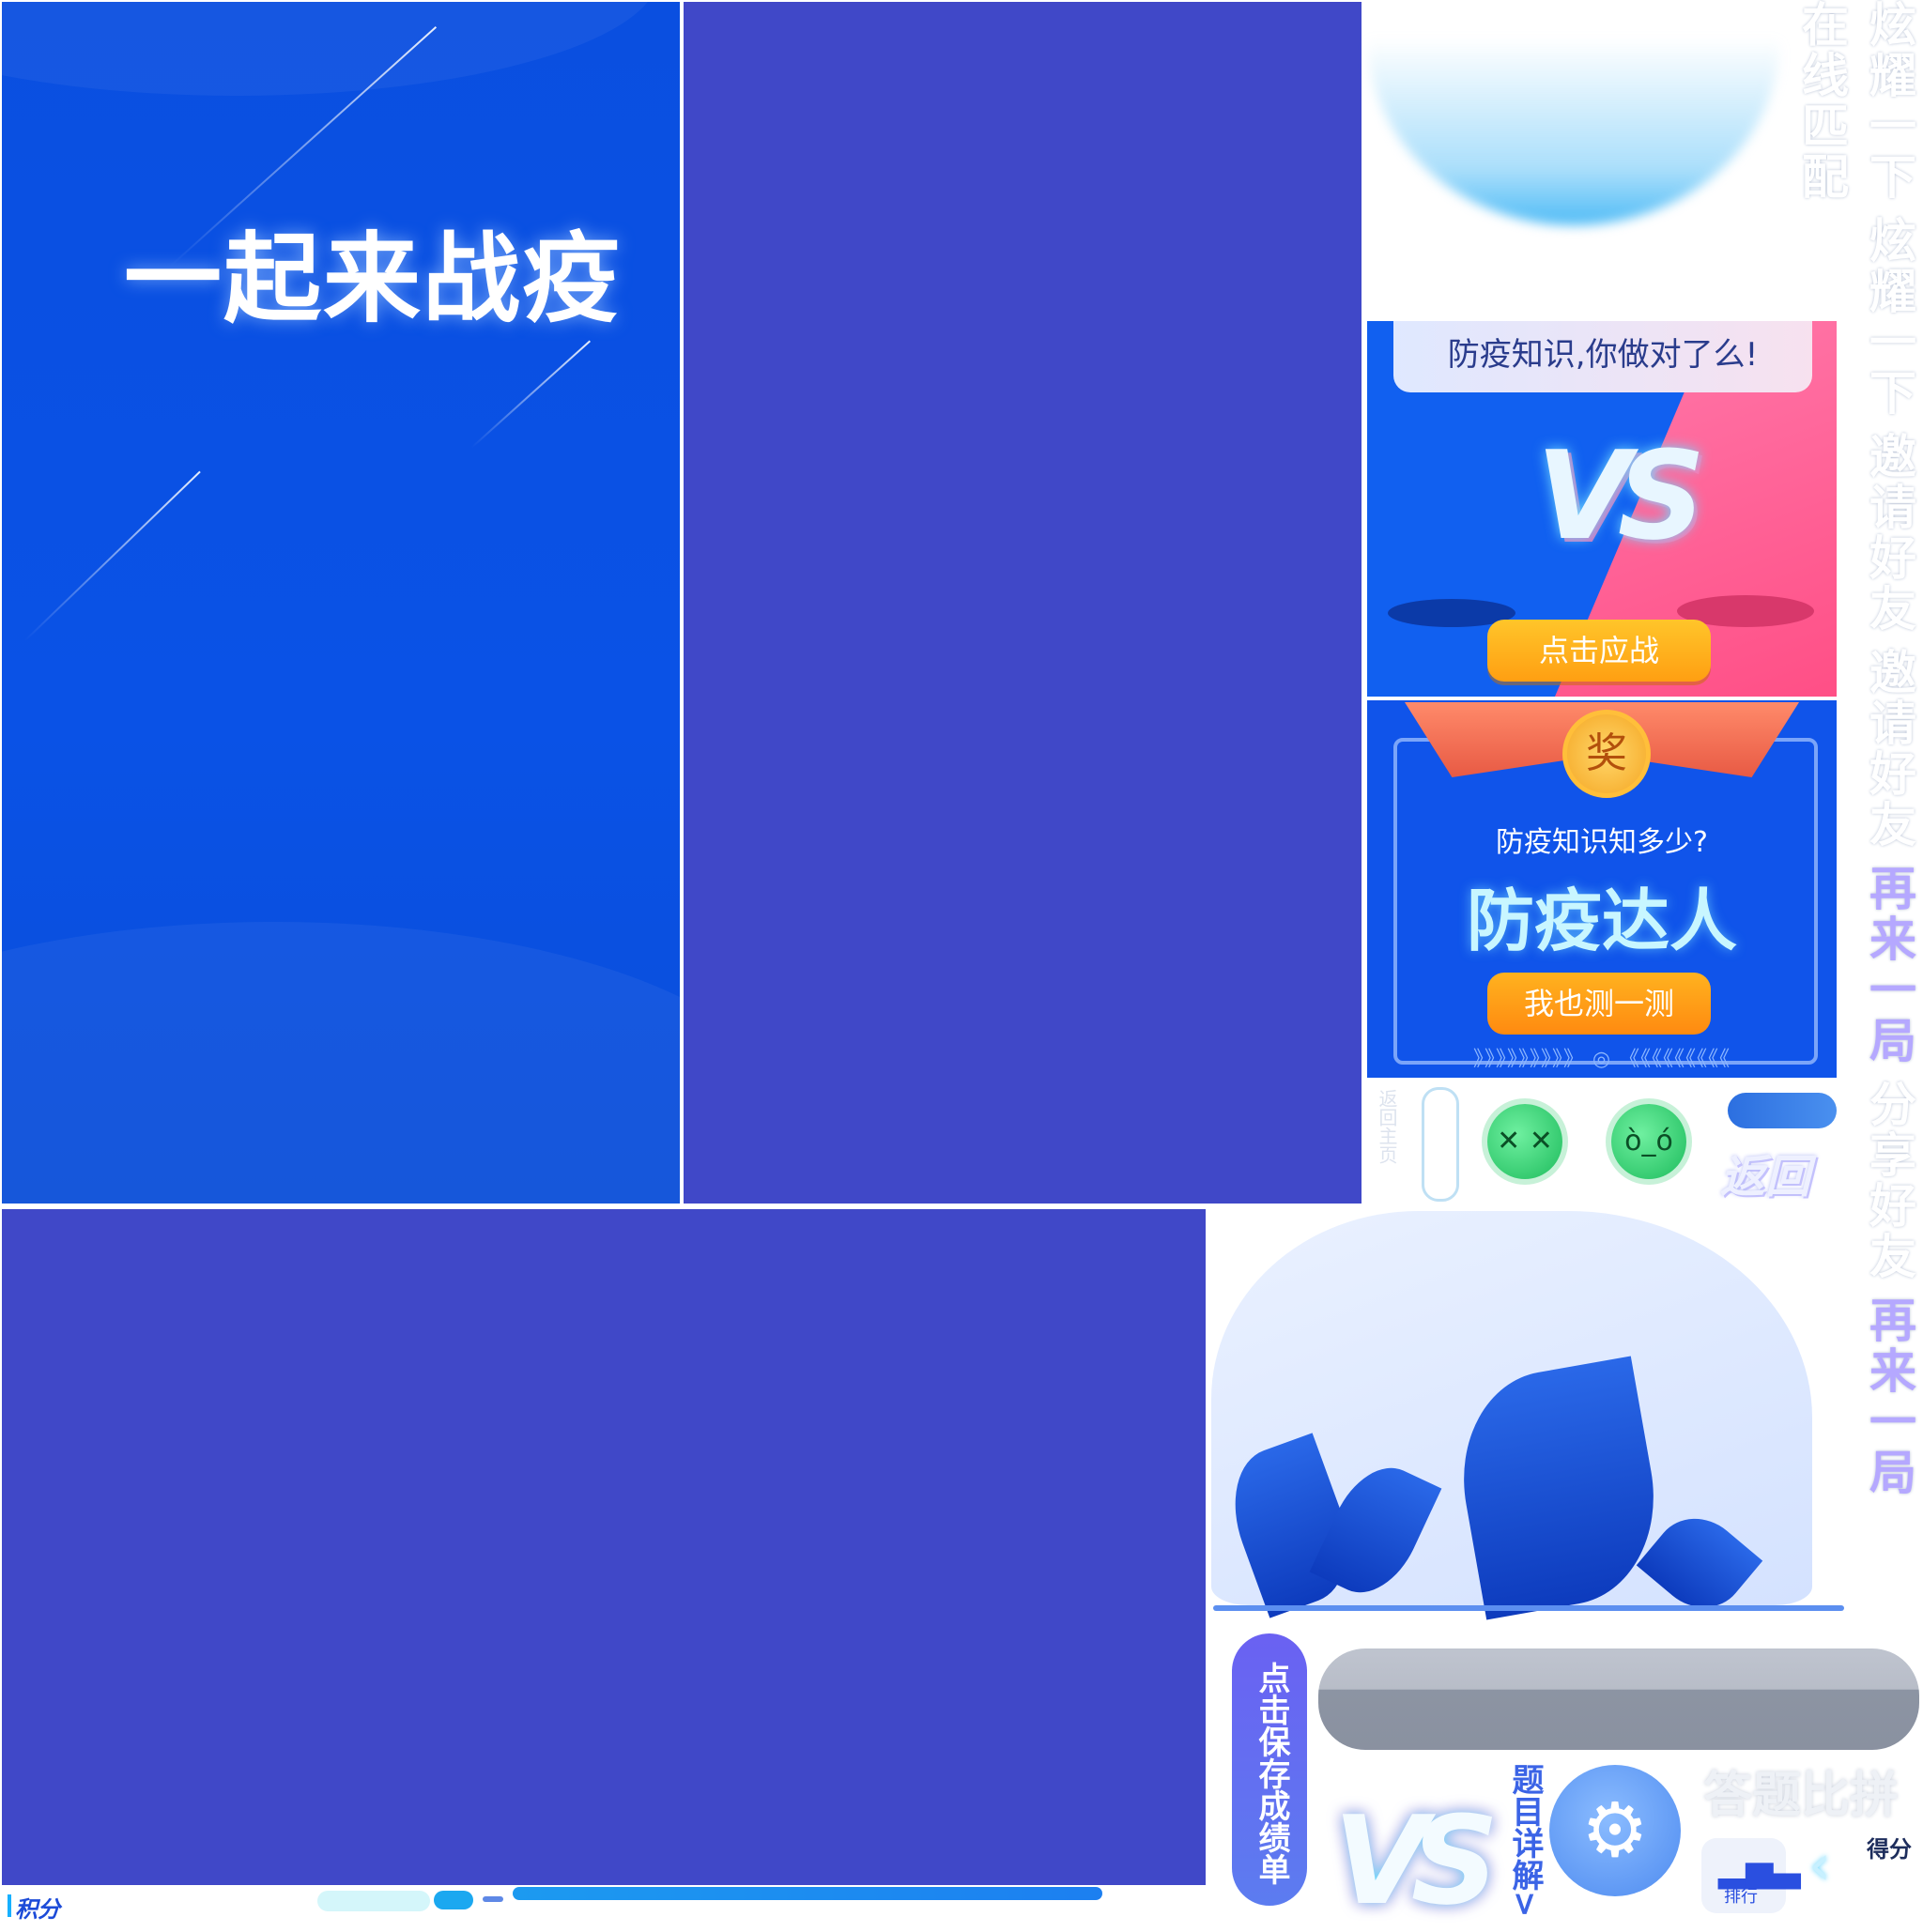 This screenshot has height=1932, width=1923. Describe the element at coordinates (1822, 102) in the screenshot. I see `vertical-button-label: 在线匹配` at that location.